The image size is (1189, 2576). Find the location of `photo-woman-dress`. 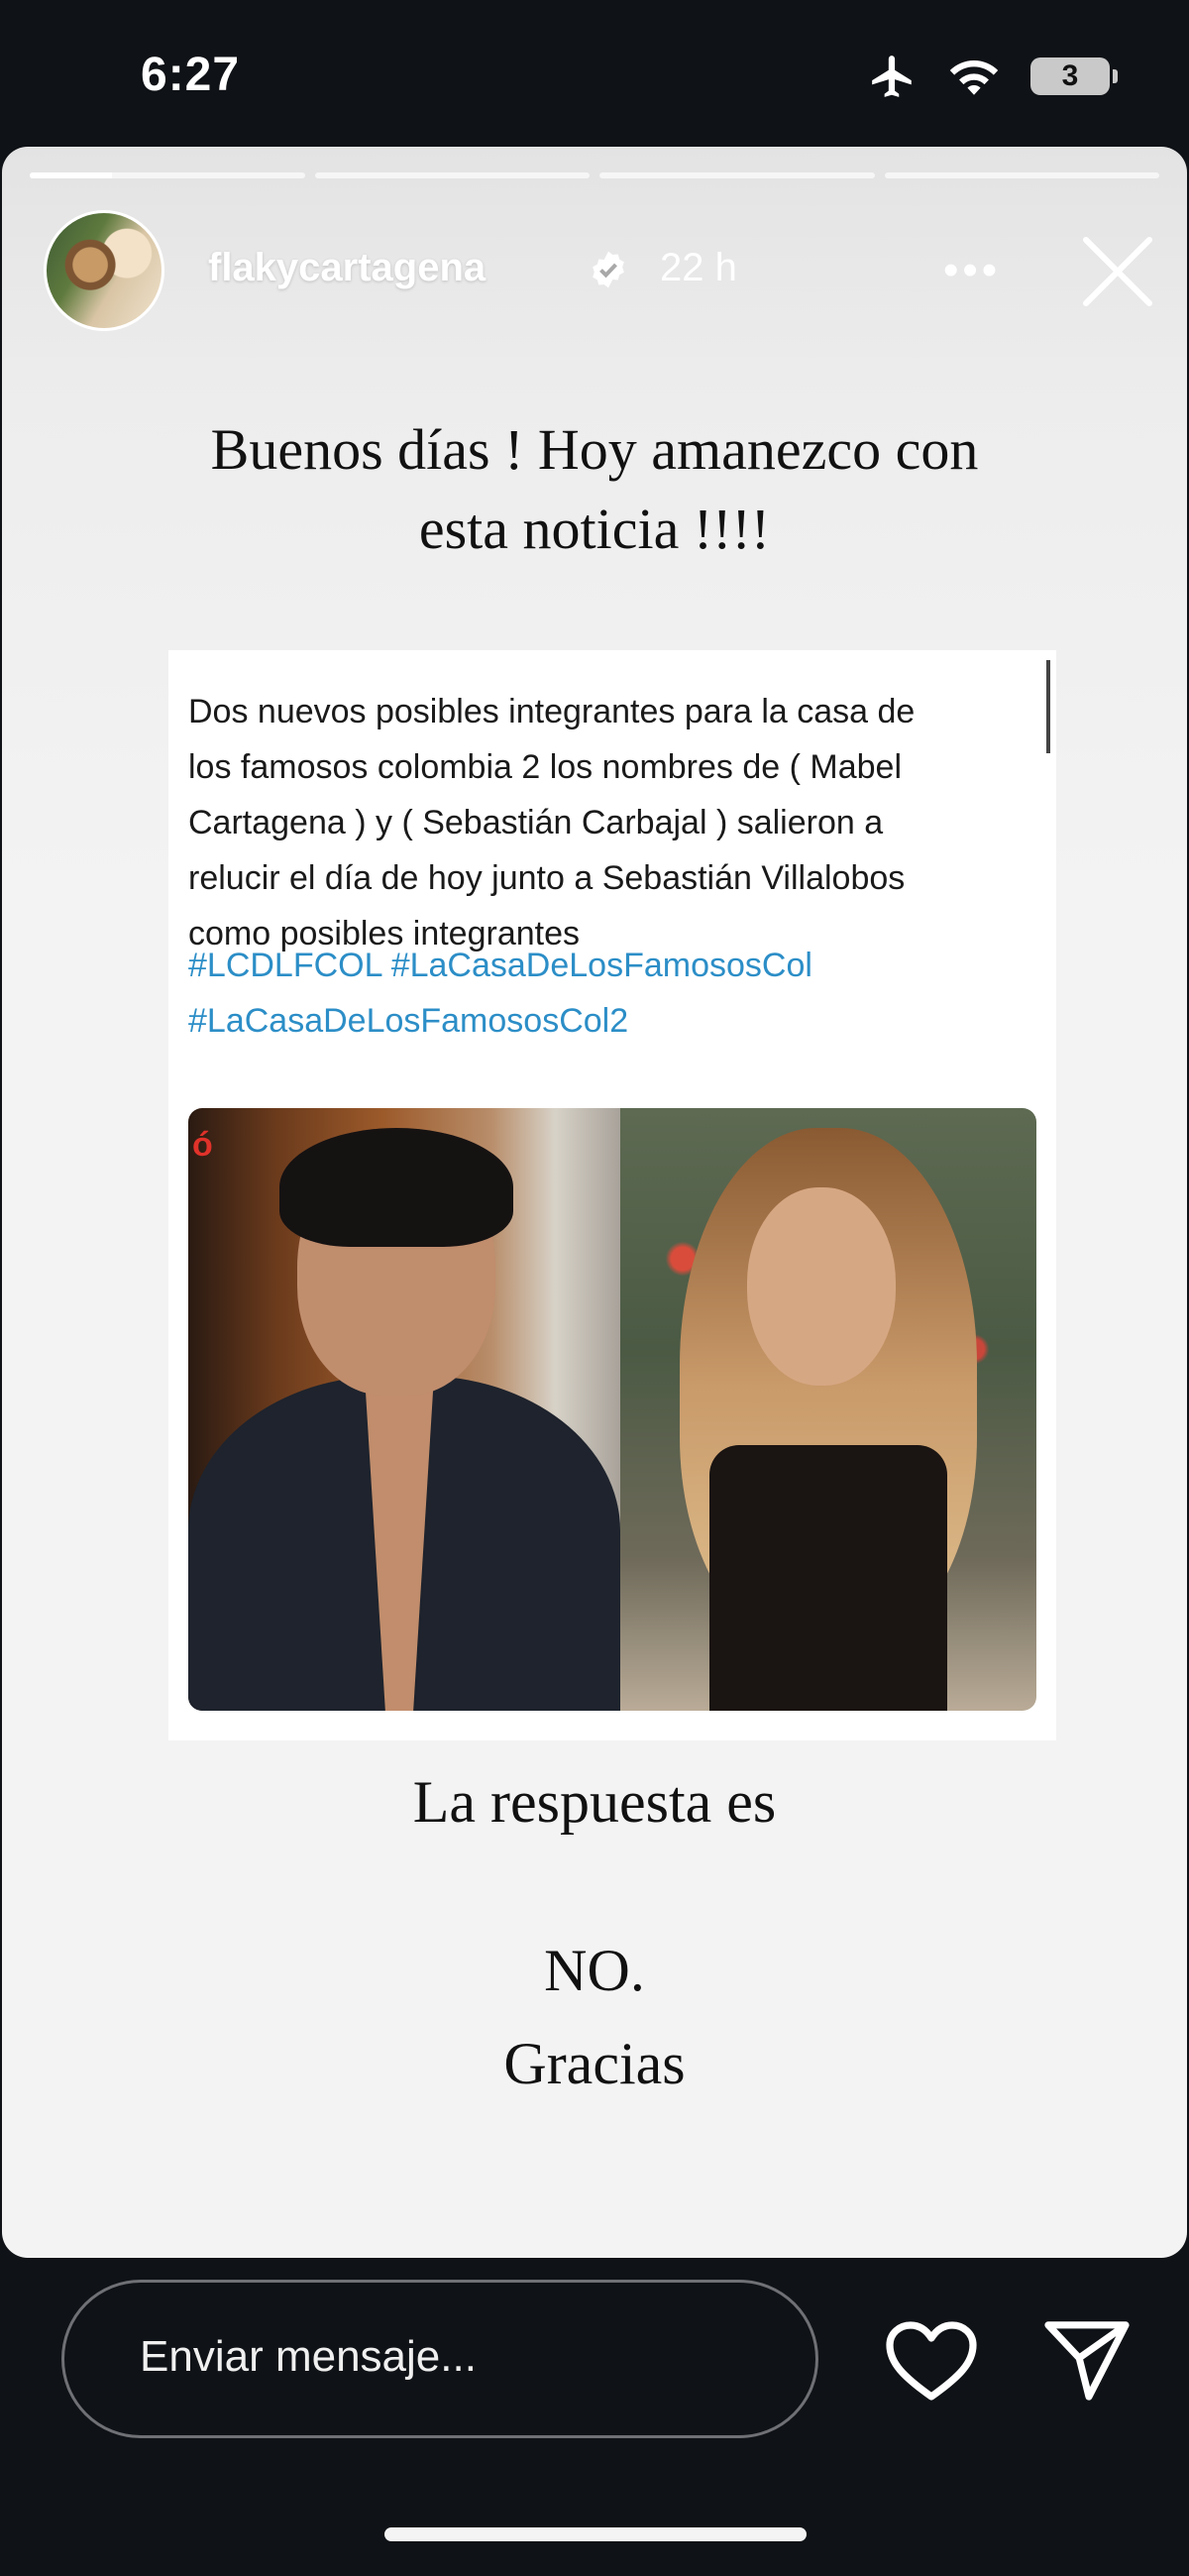

photo-woman-dress is located at coordinates (828, 1578).